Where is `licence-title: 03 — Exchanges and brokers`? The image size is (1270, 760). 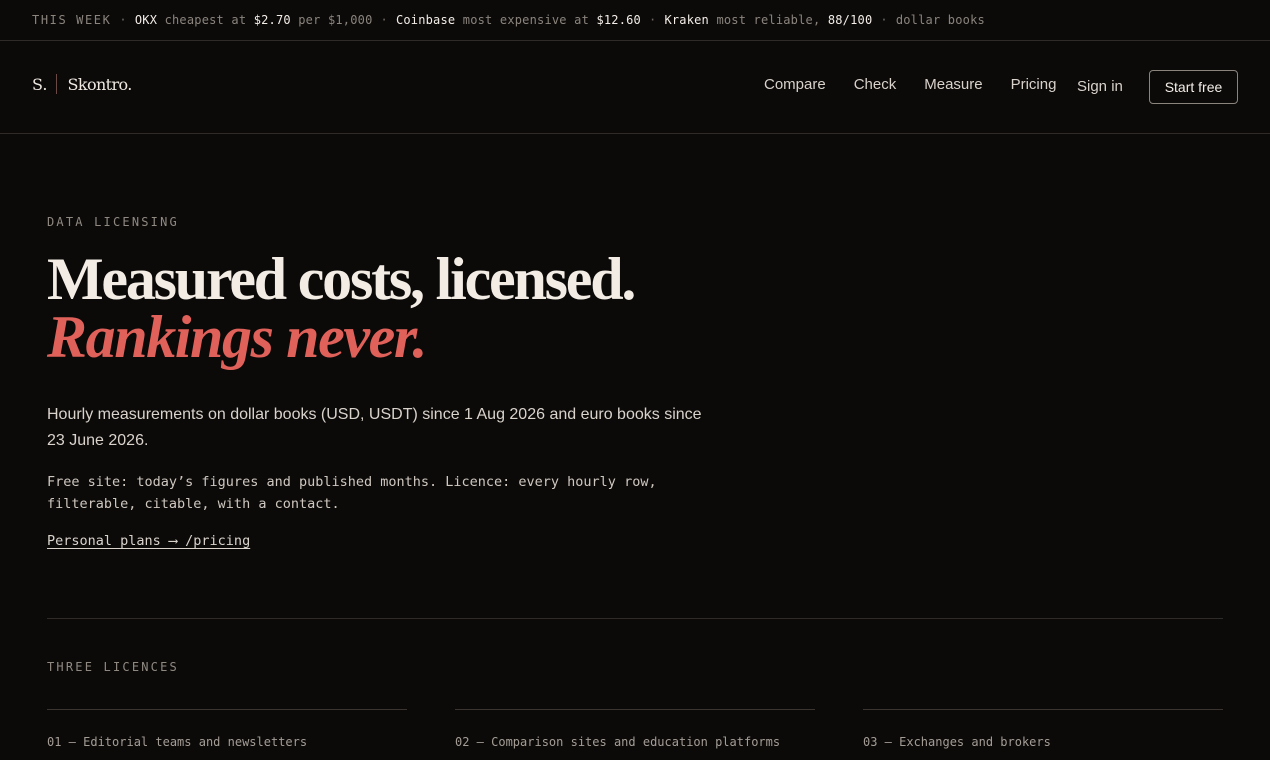 licence-title: 03 — Exchanges and brokers is located at coordinates (957, 742).